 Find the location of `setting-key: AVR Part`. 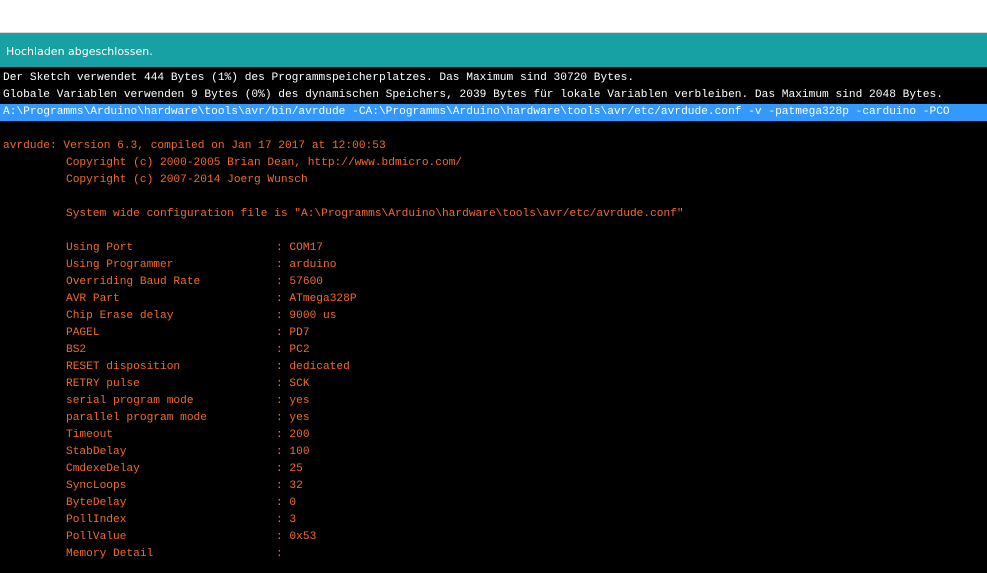

setting-key: AVR Part is located at coordinates (93, 299).